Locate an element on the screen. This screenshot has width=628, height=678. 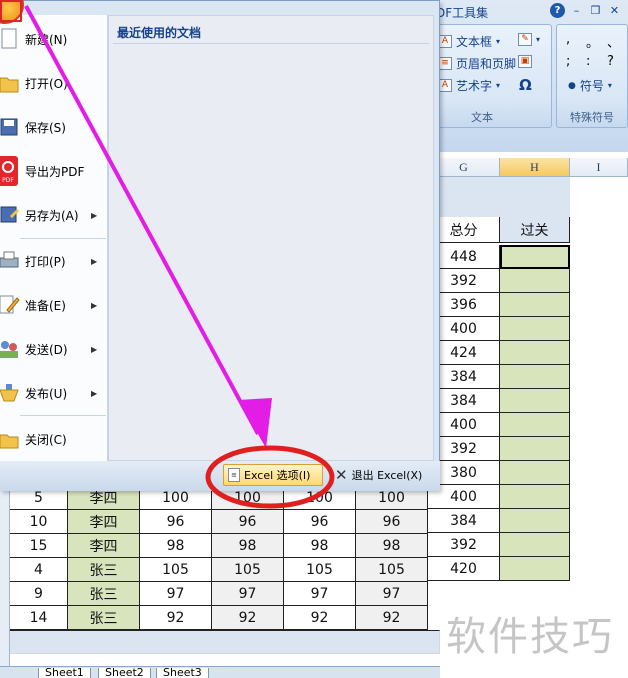
symbol-omega-button: Ω is located at coordinates (525, 85).